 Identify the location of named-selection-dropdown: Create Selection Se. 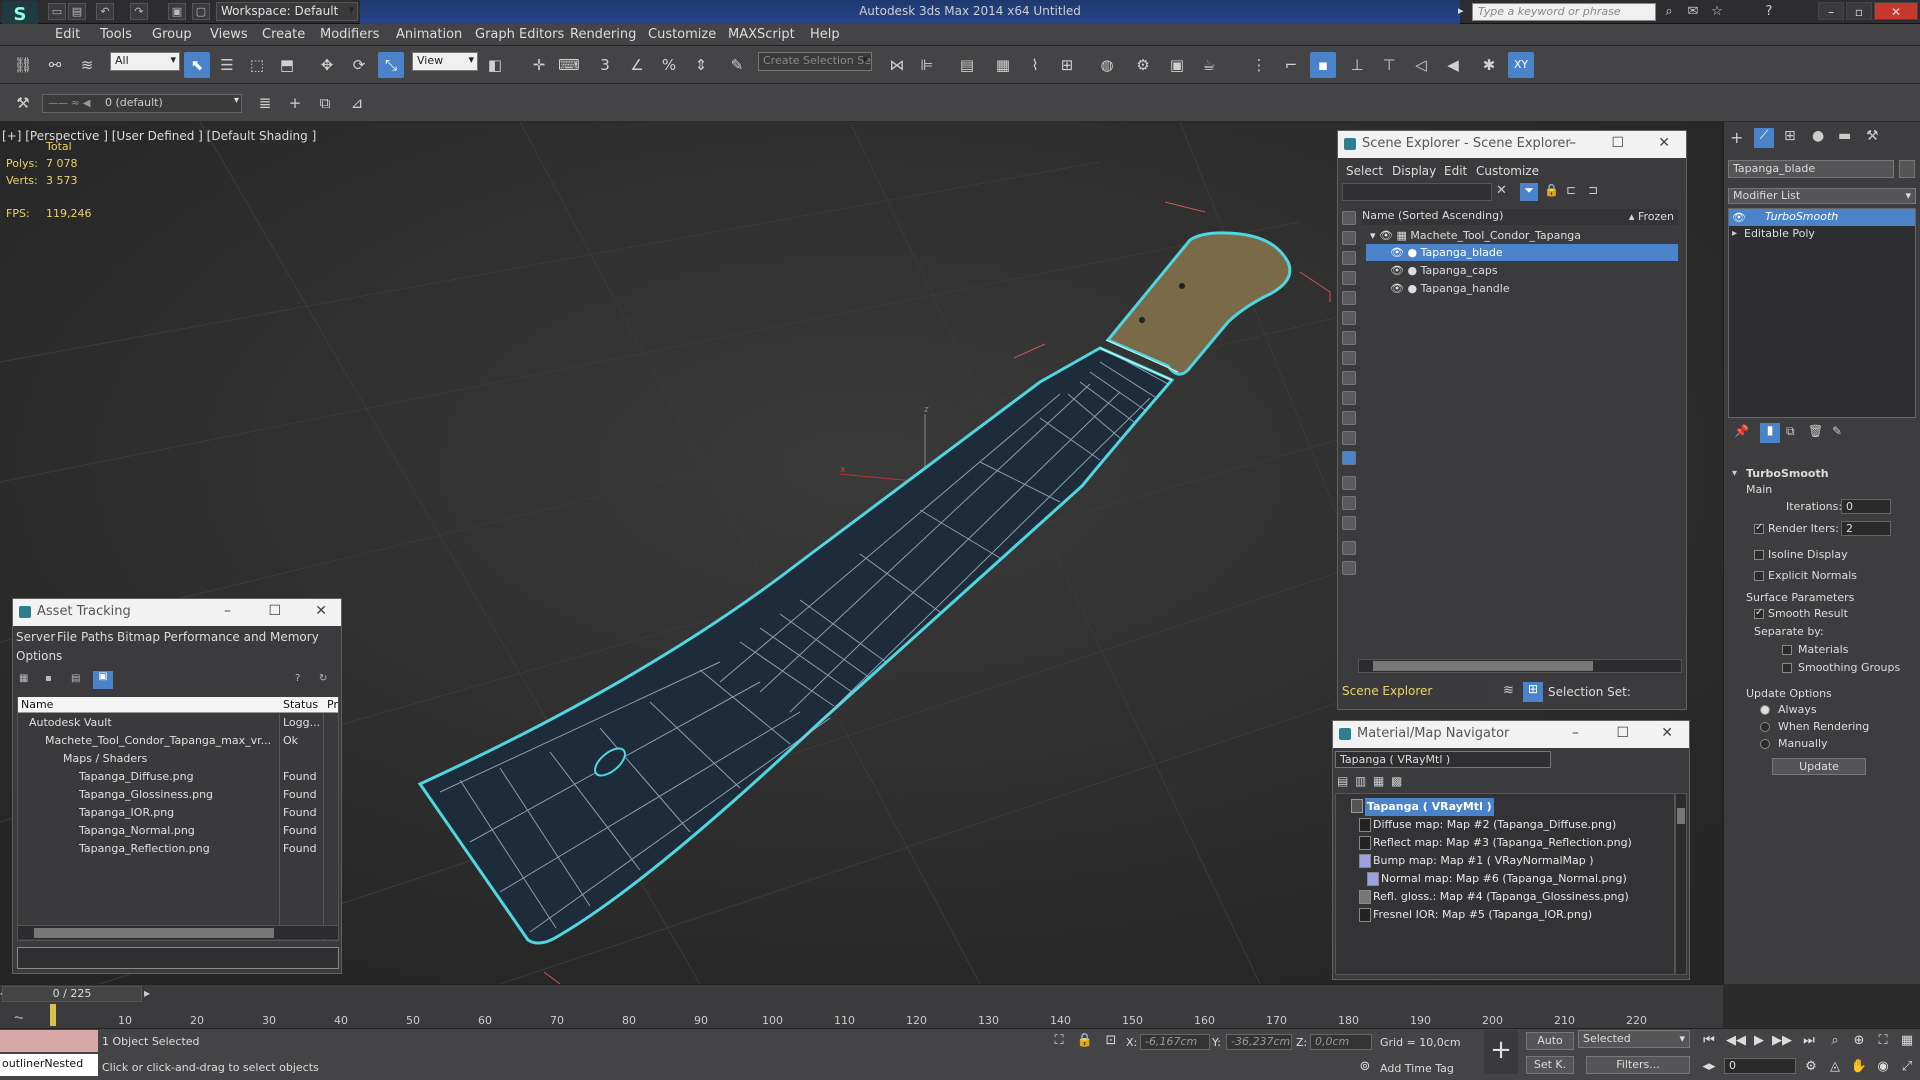
(815, 61).